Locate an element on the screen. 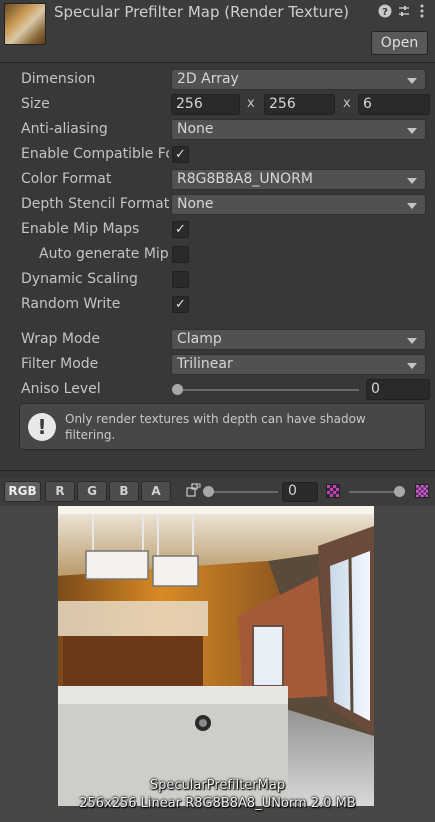  small-checker-icon is located at coordinates (333, 491).